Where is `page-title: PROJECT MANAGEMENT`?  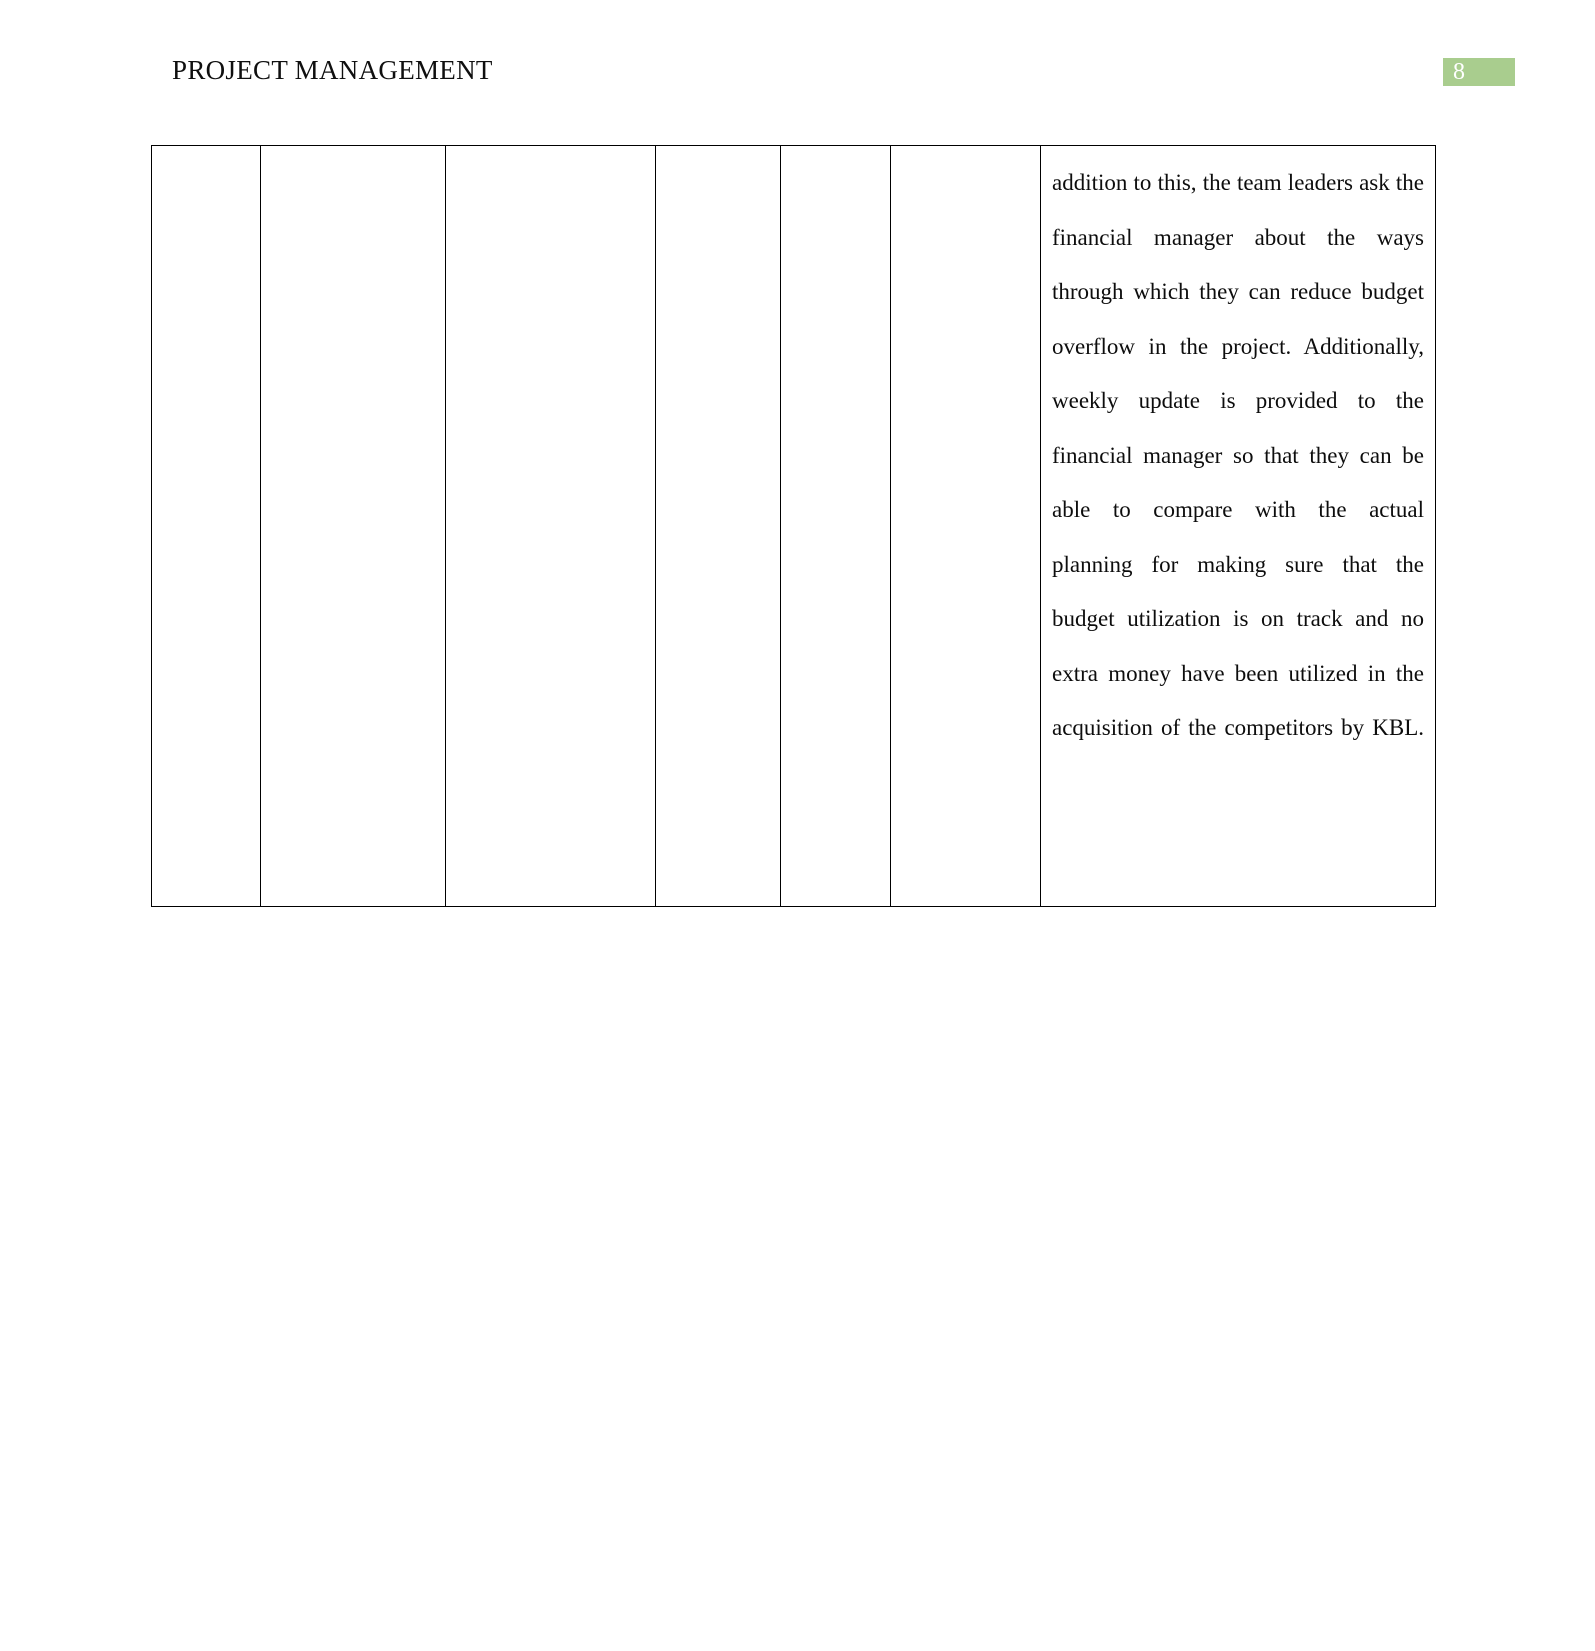 page-title: PROJECT MANAGEMENT is located at coordinates (332, 70).